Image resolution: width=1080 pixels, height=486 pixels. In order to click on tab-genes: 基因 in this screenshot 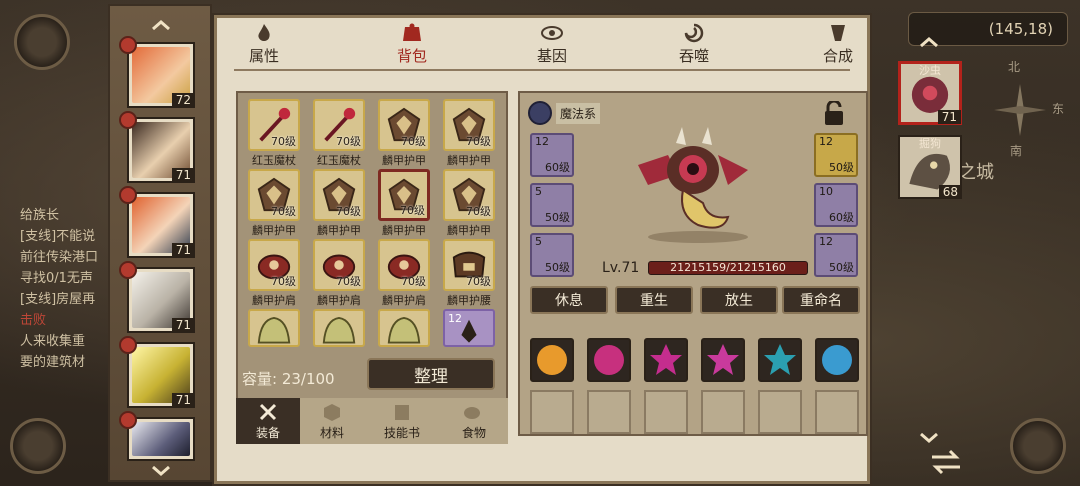, I will do `click(552, 46)`.